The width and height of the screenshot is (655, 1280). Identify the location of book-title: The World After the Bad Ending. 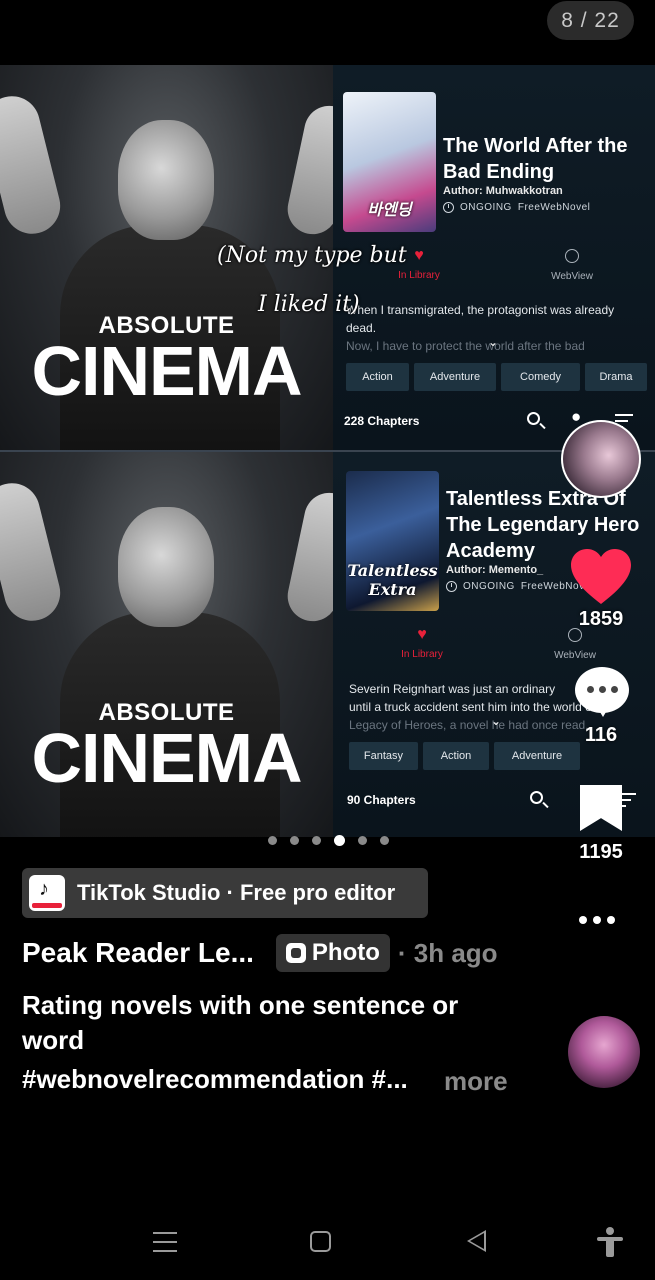
(535, 159).